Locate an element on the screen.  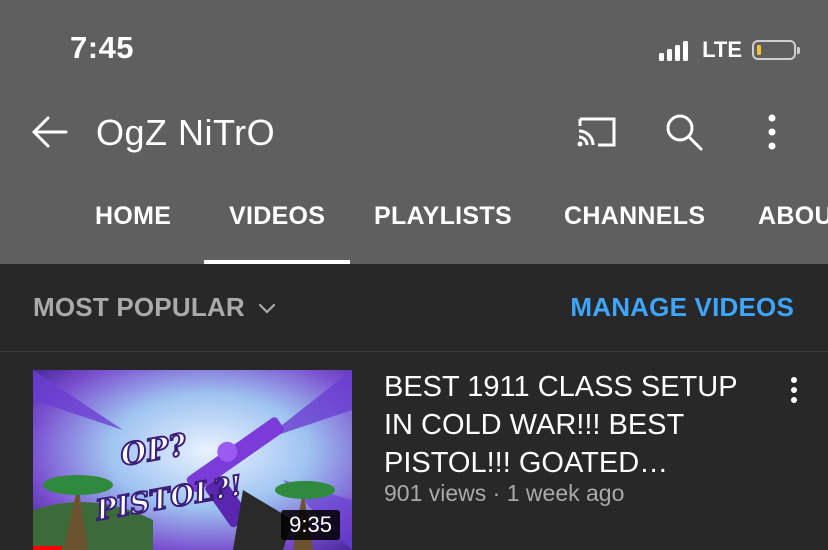
tab-about: ABOUT is located at coordinates (793, 216).